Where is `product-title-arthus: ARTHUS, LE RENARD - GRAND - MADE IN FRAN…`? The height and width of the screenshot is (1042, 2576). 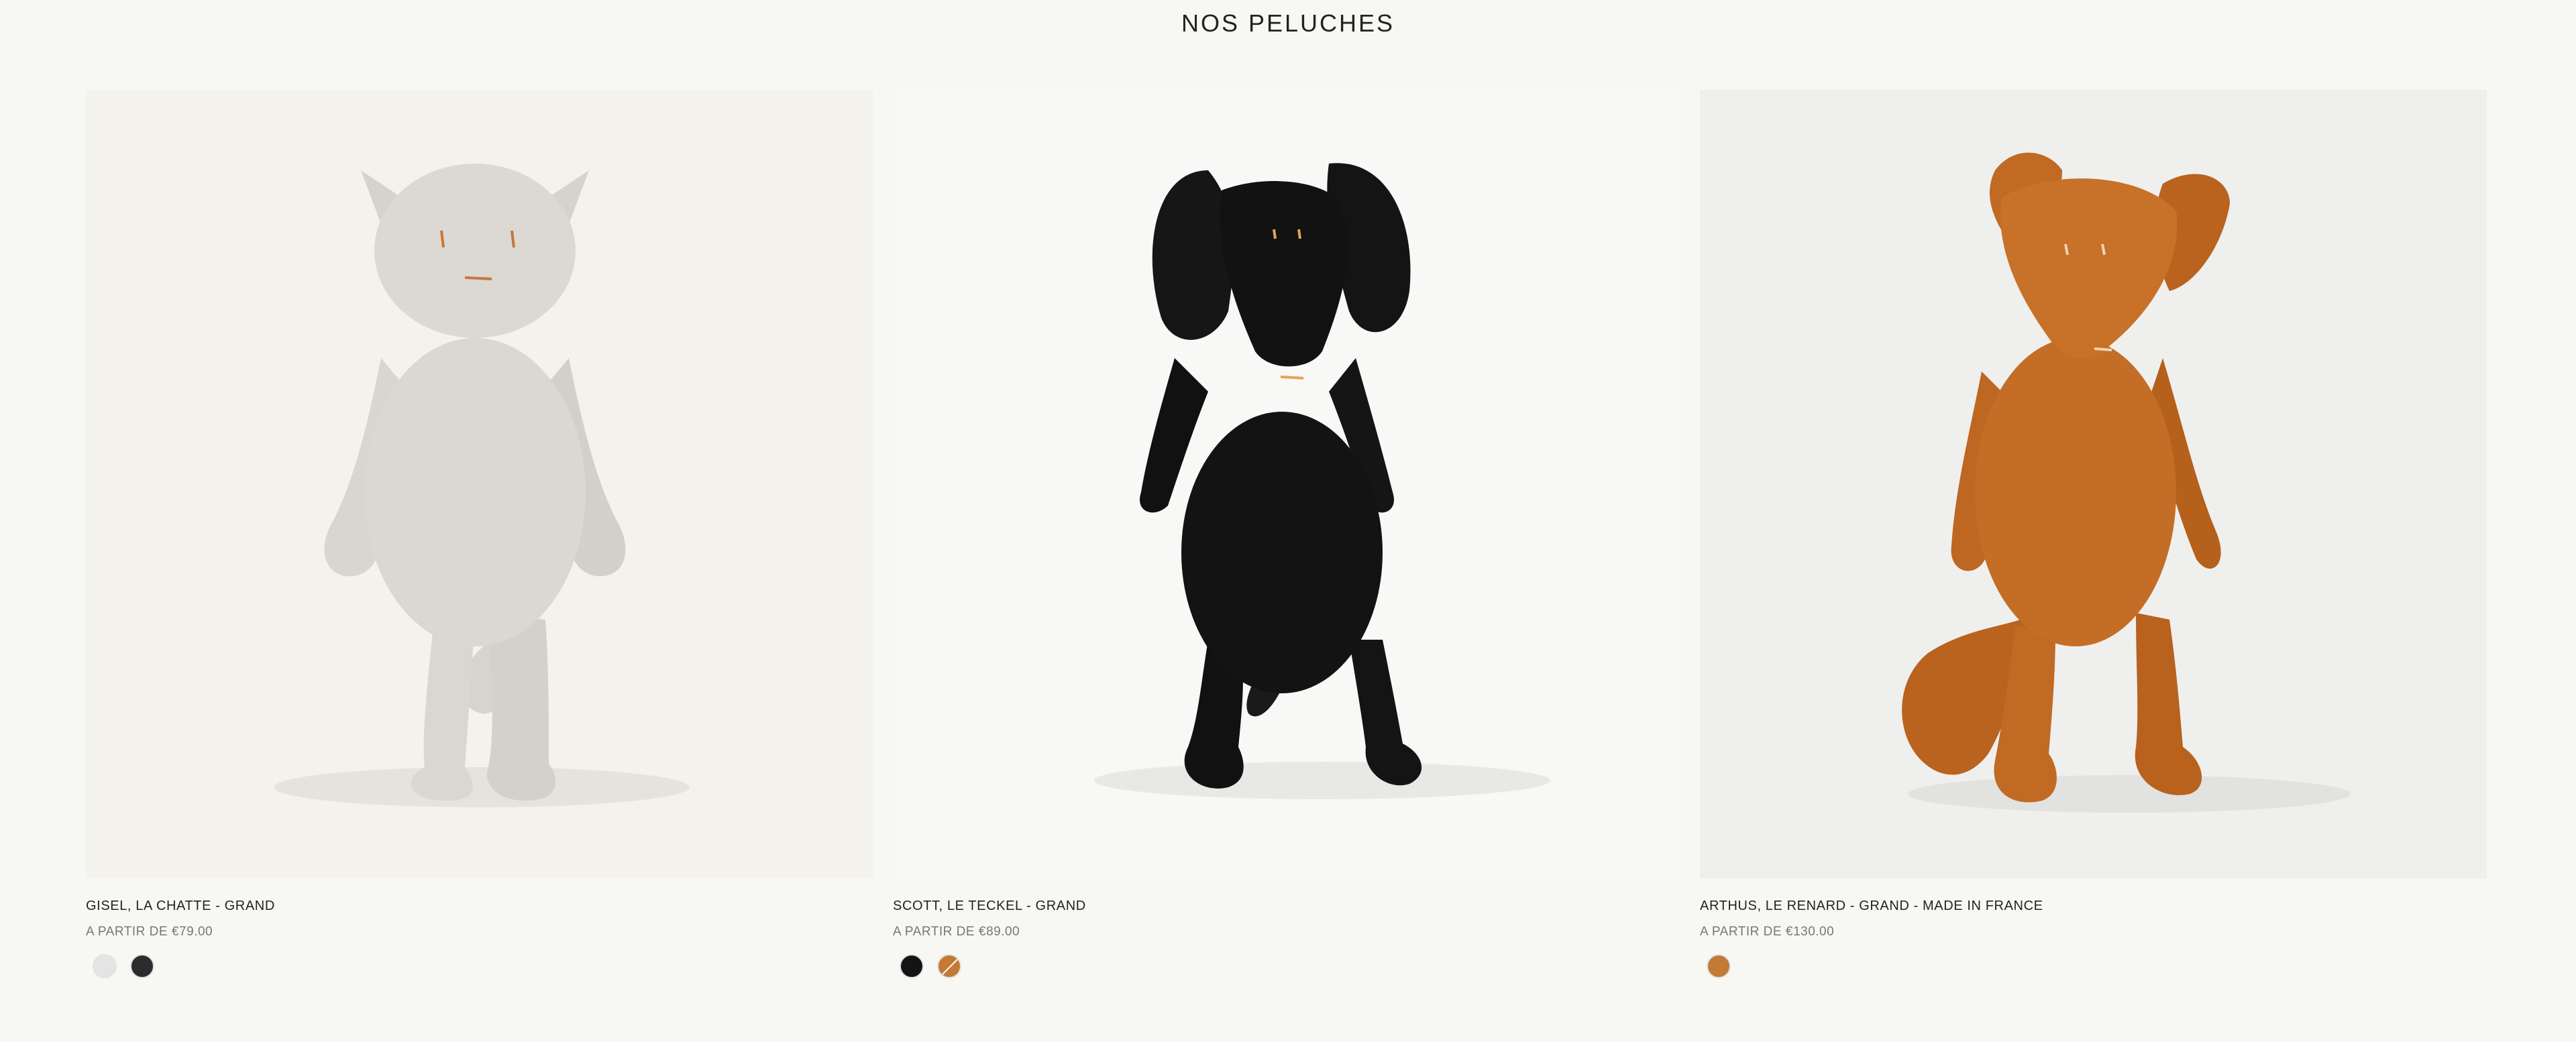
product-title-arthus: ARTHUS, LE RENARD - GRAND - MADE IN FRAN… is located at coordinates (2093, 906).